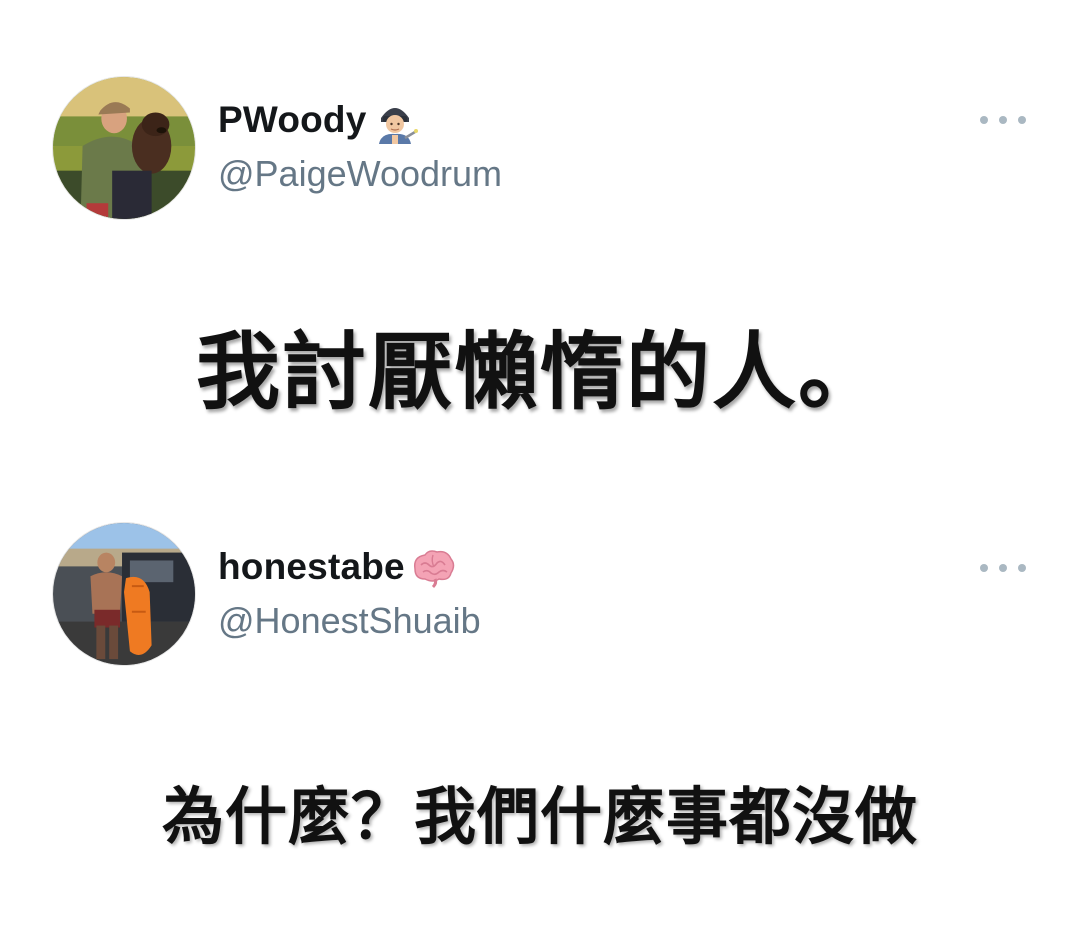 Image resolution: width=1080 pixels, height=939 pixels. Describe the element at coordinates (311, 567) in the screenshot. I see `display-name: honestabe` at that location.